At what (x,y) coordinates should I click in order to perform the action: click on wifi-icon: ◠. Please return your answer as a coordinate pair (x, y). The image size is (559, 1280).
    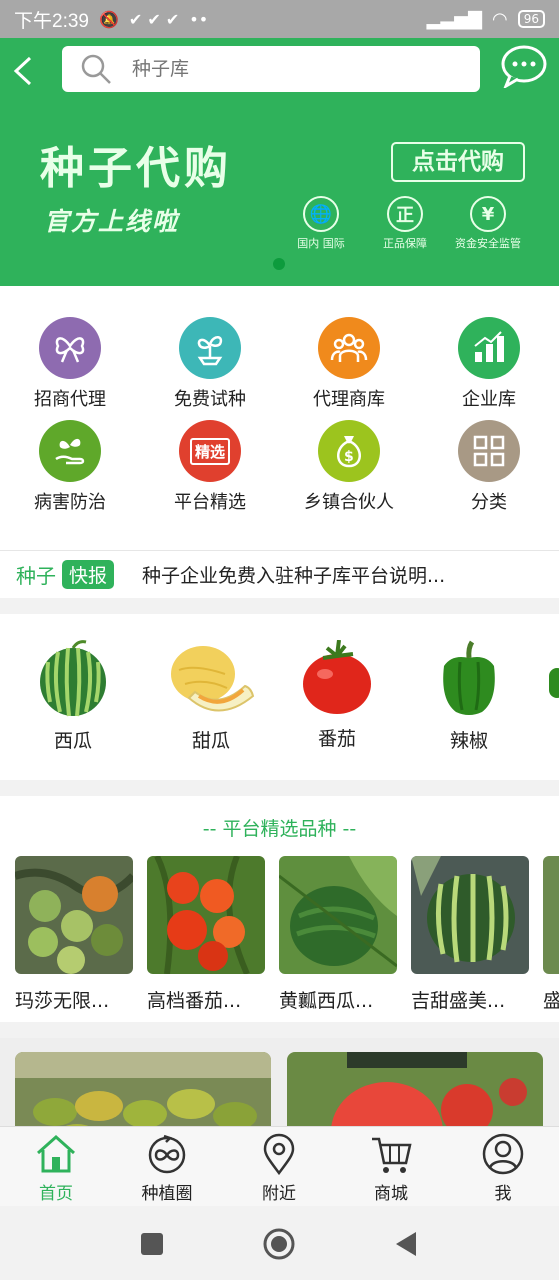
    Looking at the image, I should click on (500, 19).